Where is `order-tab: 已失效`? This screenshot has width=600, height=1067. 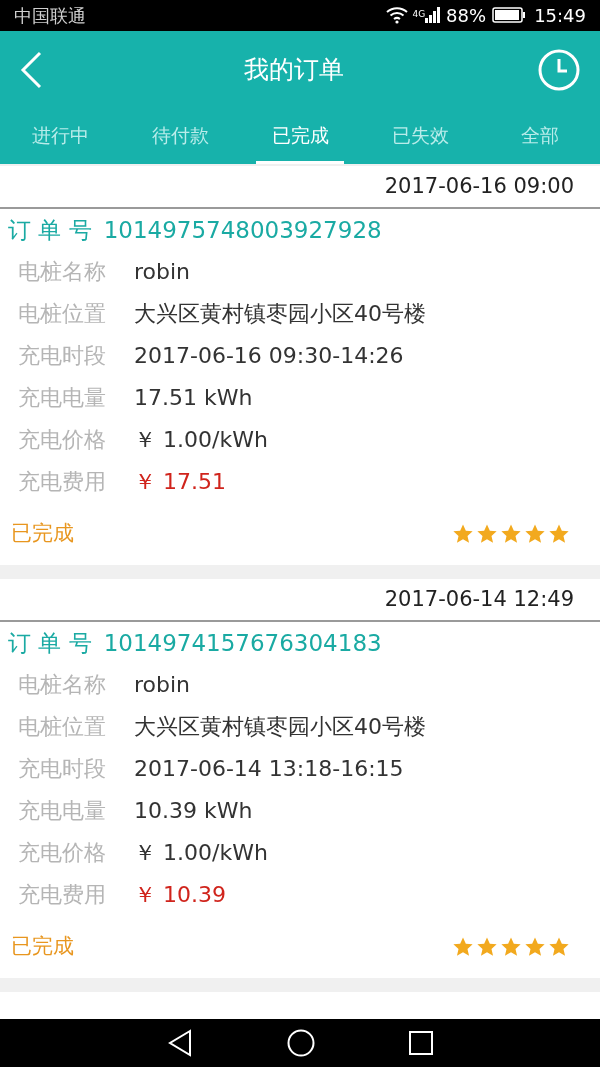 order-tab: 已失效 is located at coordinates (420, 136).